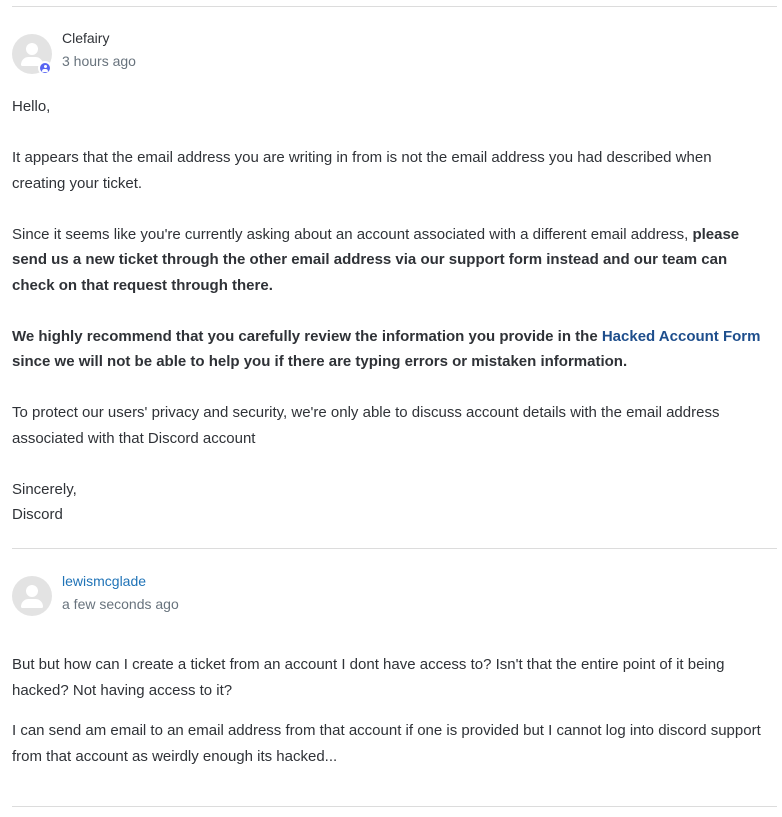  Describe the element at coordinates (37, 514) in the screenshot. I see `signoff-name: Discord` at that location.